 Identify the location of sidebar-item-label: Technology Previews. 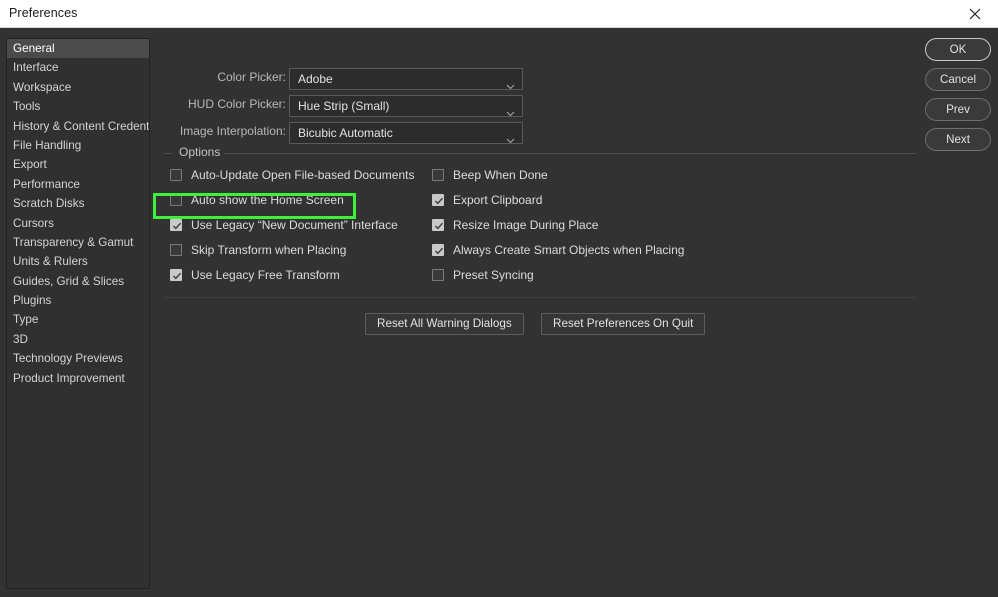
(68, 359).